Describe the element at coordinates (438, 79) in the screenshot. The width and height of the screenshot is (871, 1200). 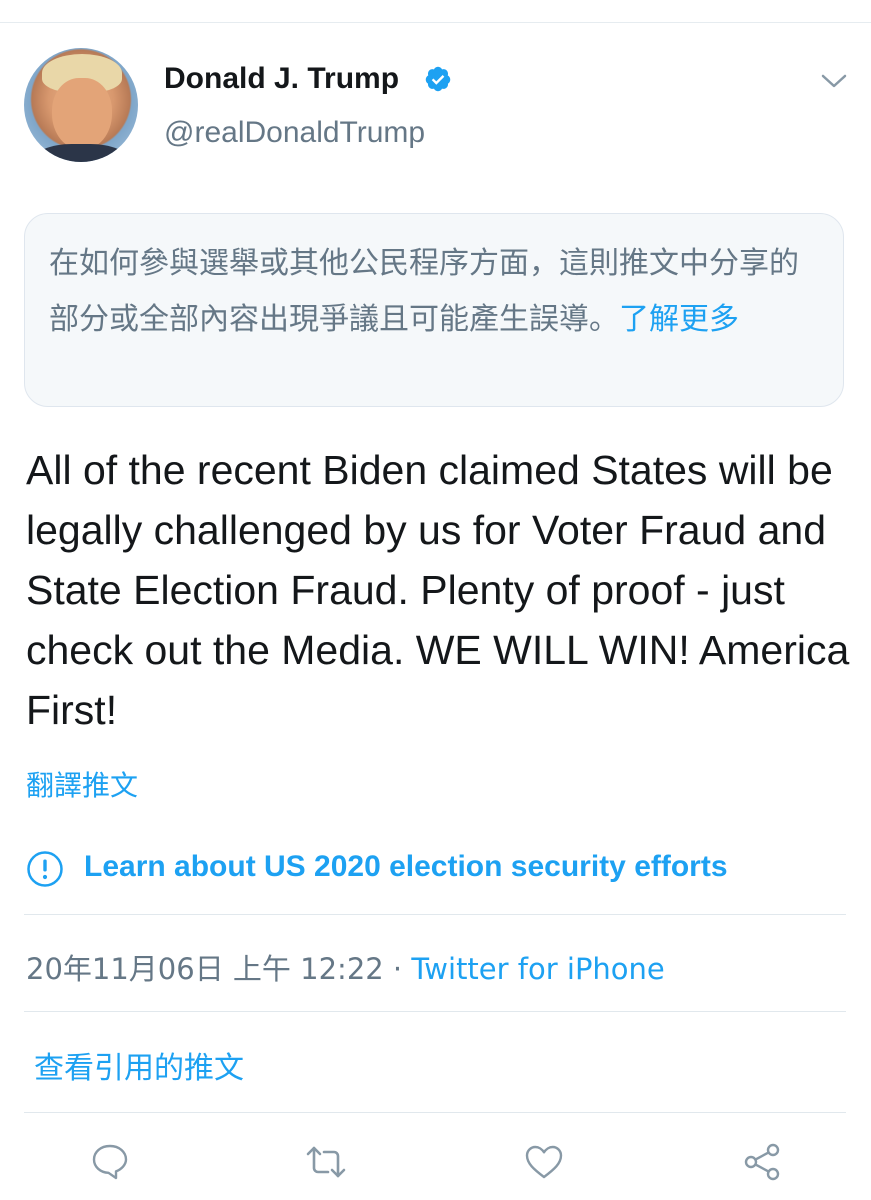
I see `verified-badge-icon` at that location.